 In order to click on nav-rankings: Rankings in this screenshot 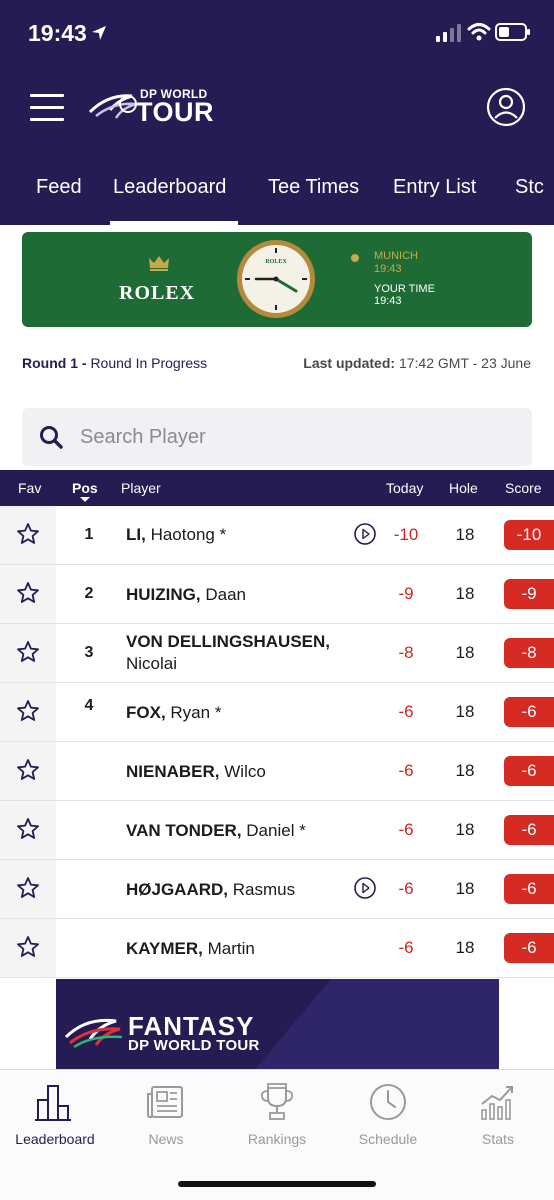, I will do `click(277, 1115)`.